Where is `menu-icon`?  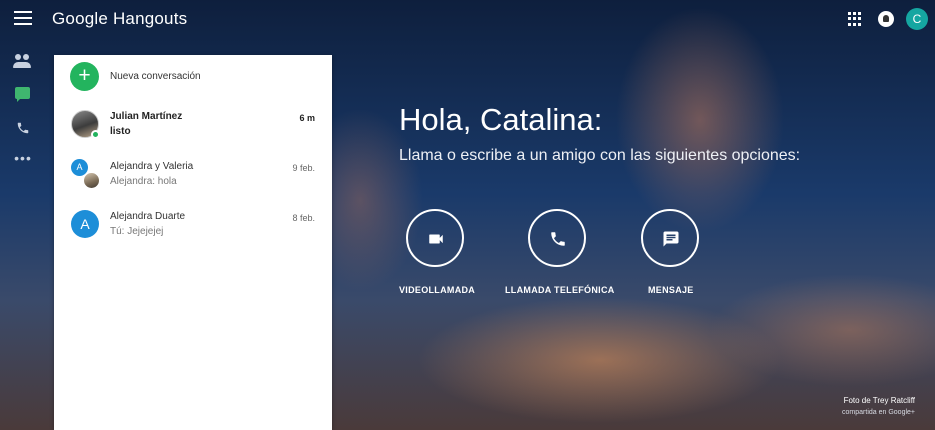
menu-icon is located at coordinates (23, 19).